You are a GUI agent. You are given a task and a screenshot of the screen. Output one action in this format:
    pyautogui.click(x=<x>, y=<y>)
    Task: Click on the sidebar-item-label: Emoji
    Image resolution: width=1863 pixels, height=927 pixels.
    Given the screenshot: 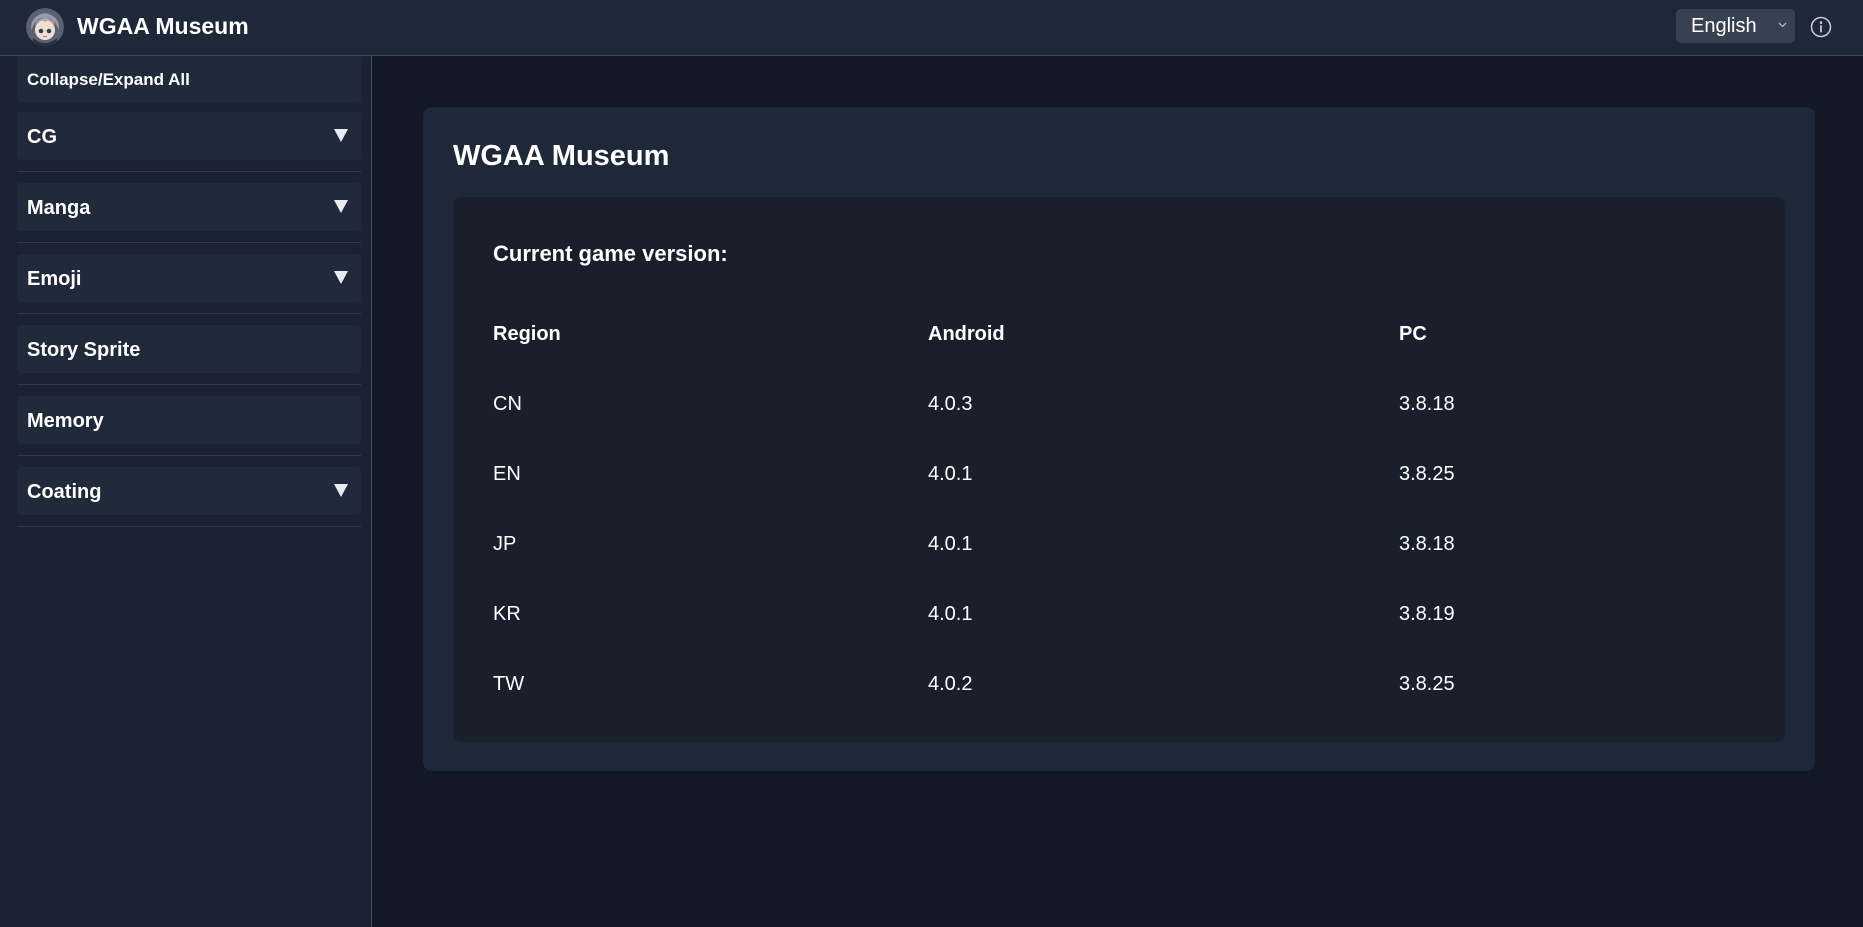 What is the action you would take?
    pyautogui.click(x=54, y=279)
    